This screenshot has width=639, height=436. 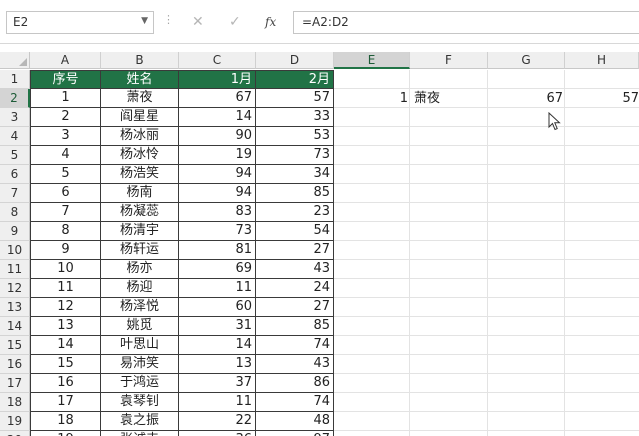 I want to click on cell-b10: 杨轩运, so click(x=140, y=250).